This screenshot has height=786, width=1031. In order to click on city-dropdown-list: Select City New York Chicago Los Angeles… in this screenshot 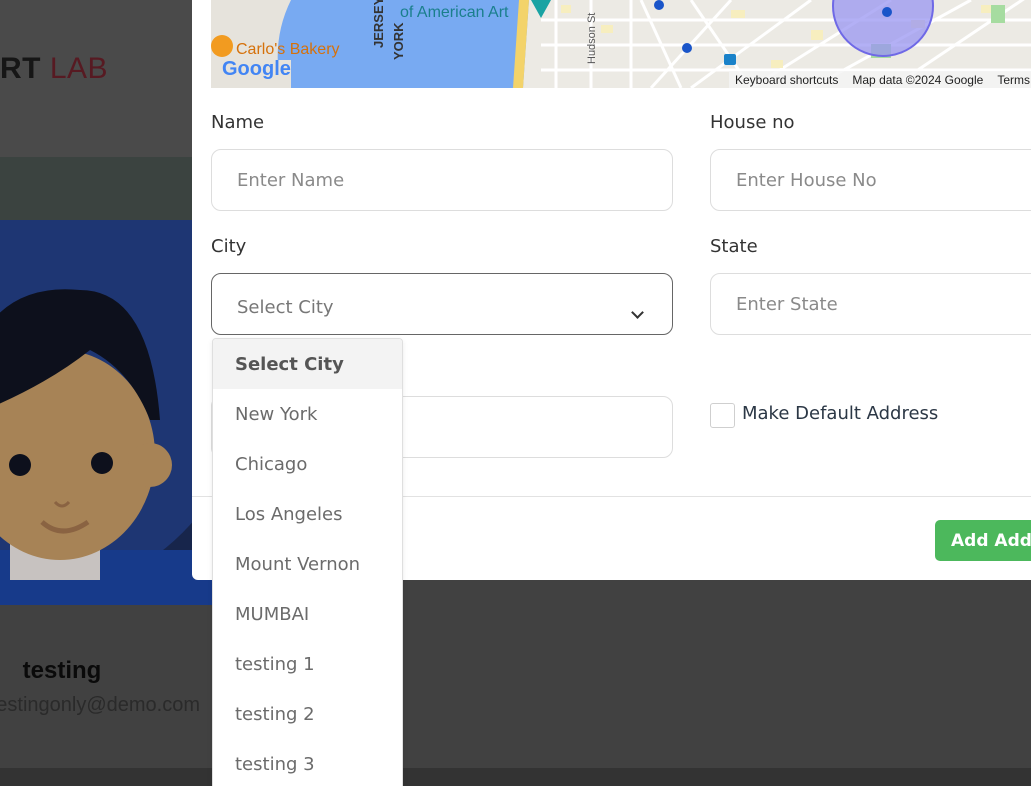, I will do `click(307, 562)`.